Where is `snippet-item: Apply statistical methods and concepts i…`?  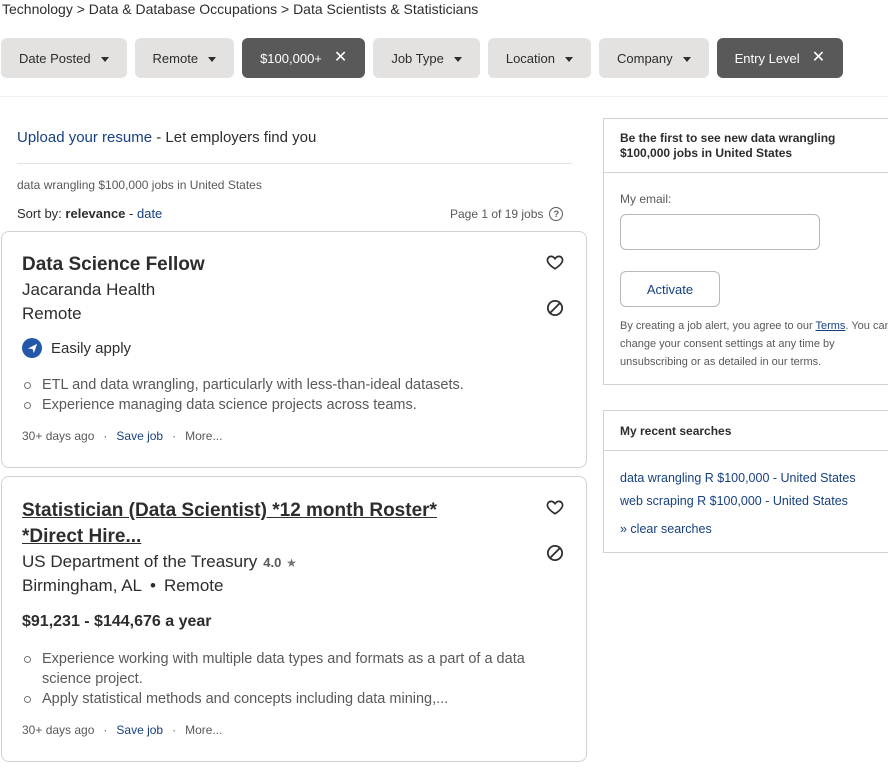
snippet-item: Apply statistical methods and concepts i… is located at coordinates (287, 699).